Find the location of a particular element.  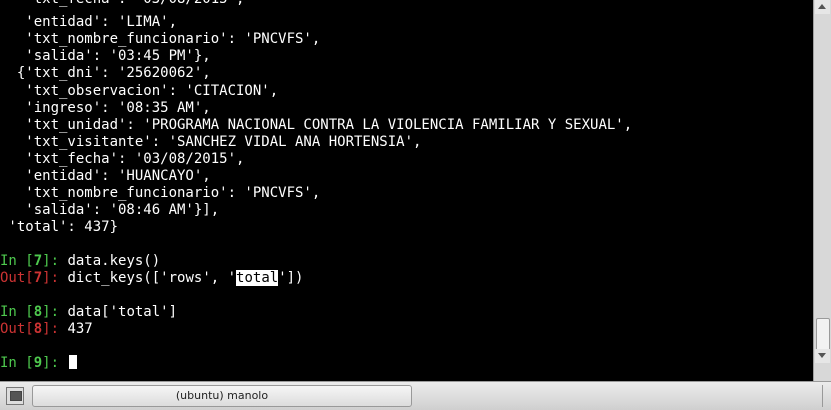

show-desktop-icon is located at coordinates (15, 396).